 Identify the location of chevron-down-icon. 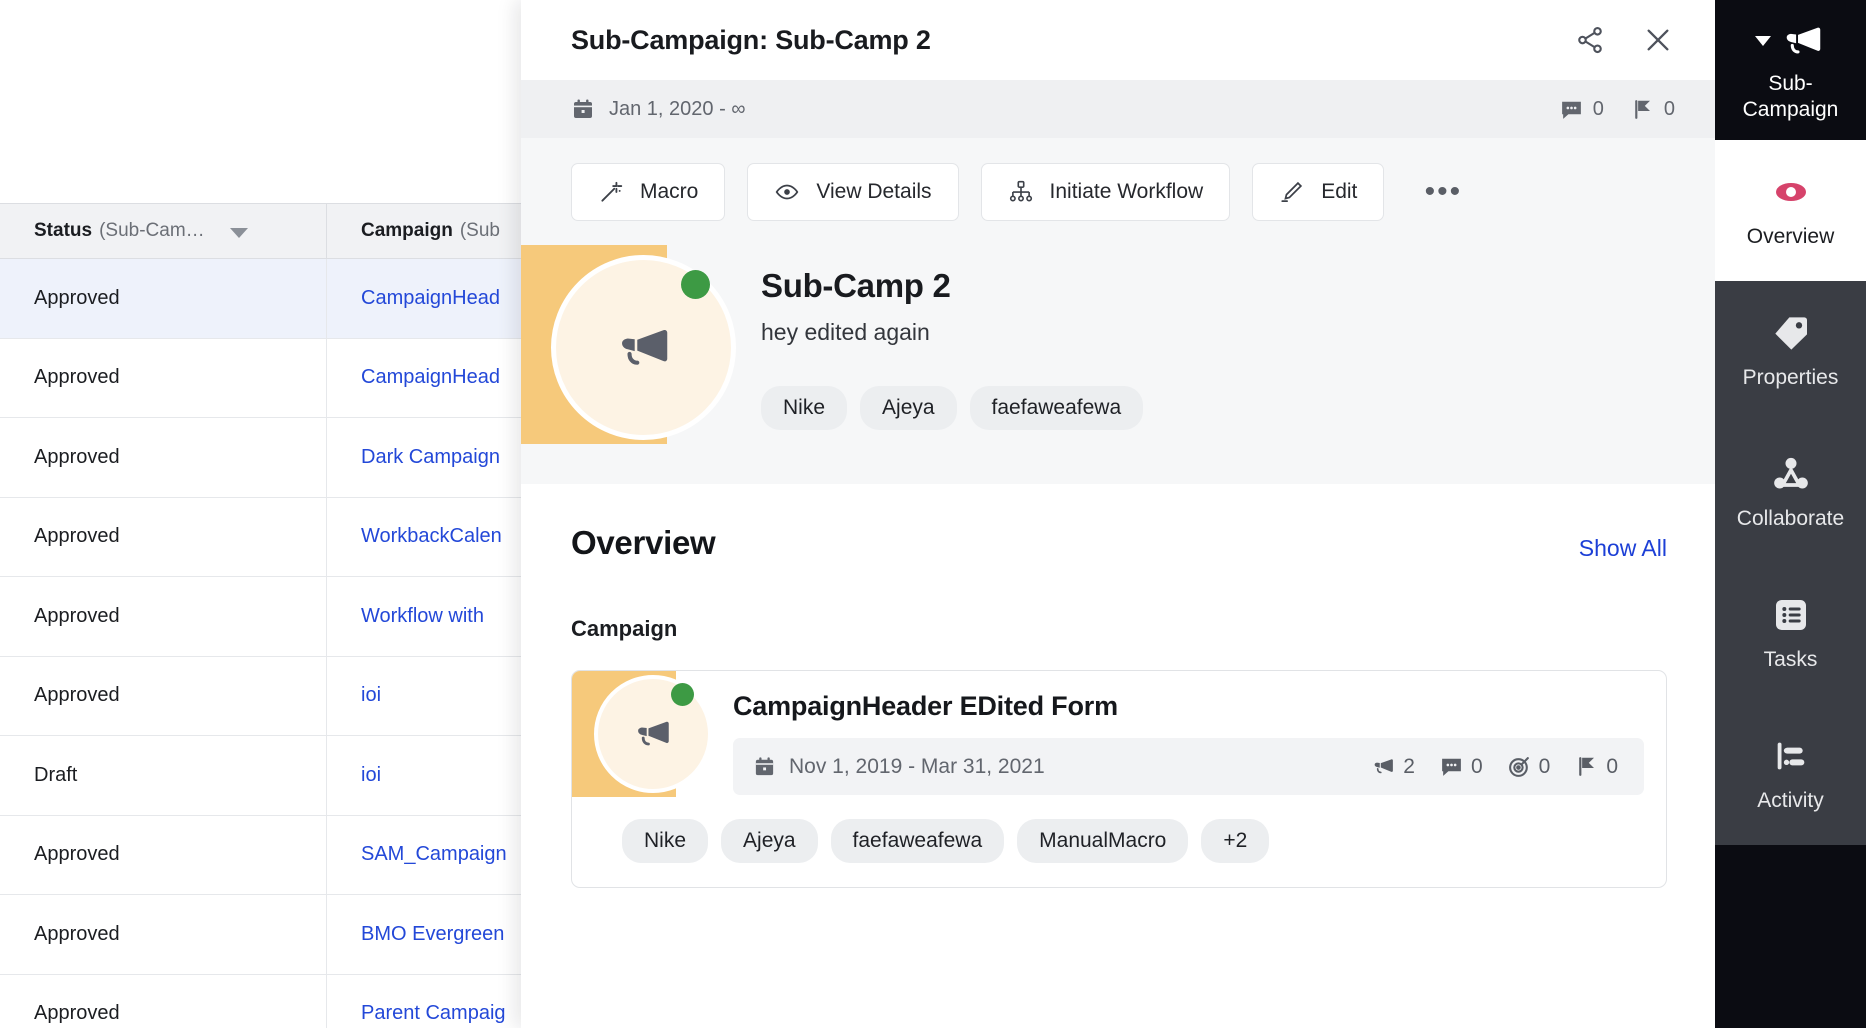
(1763, 40).